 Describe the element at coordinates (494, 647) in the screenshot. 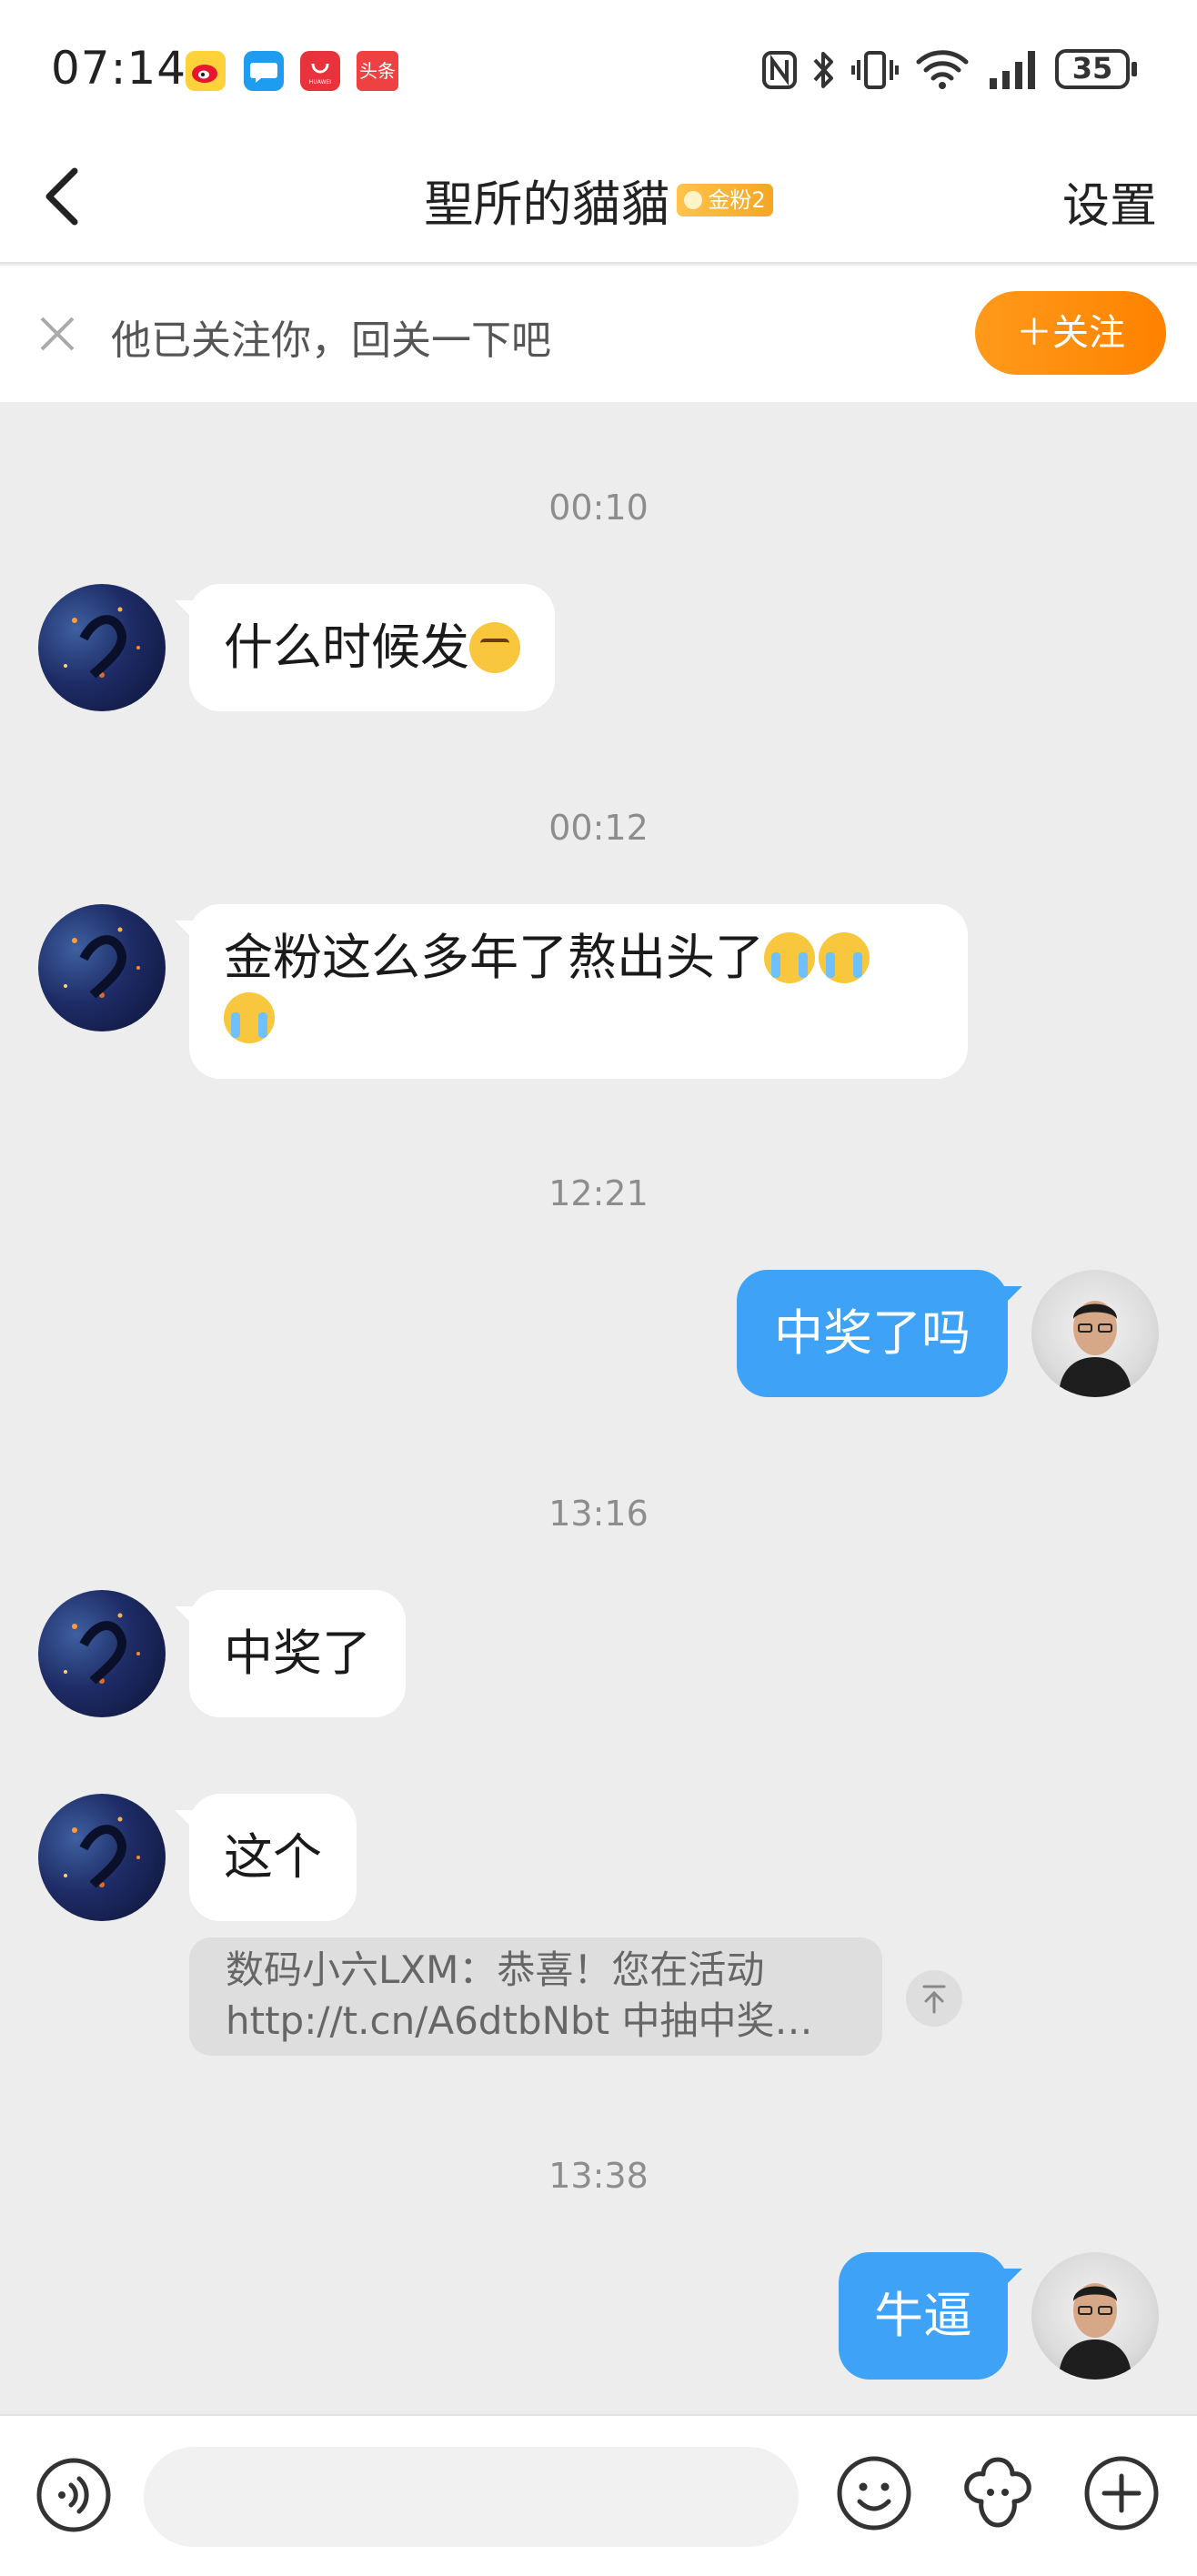

I see `kissing-face-emoji-icon` at that location.